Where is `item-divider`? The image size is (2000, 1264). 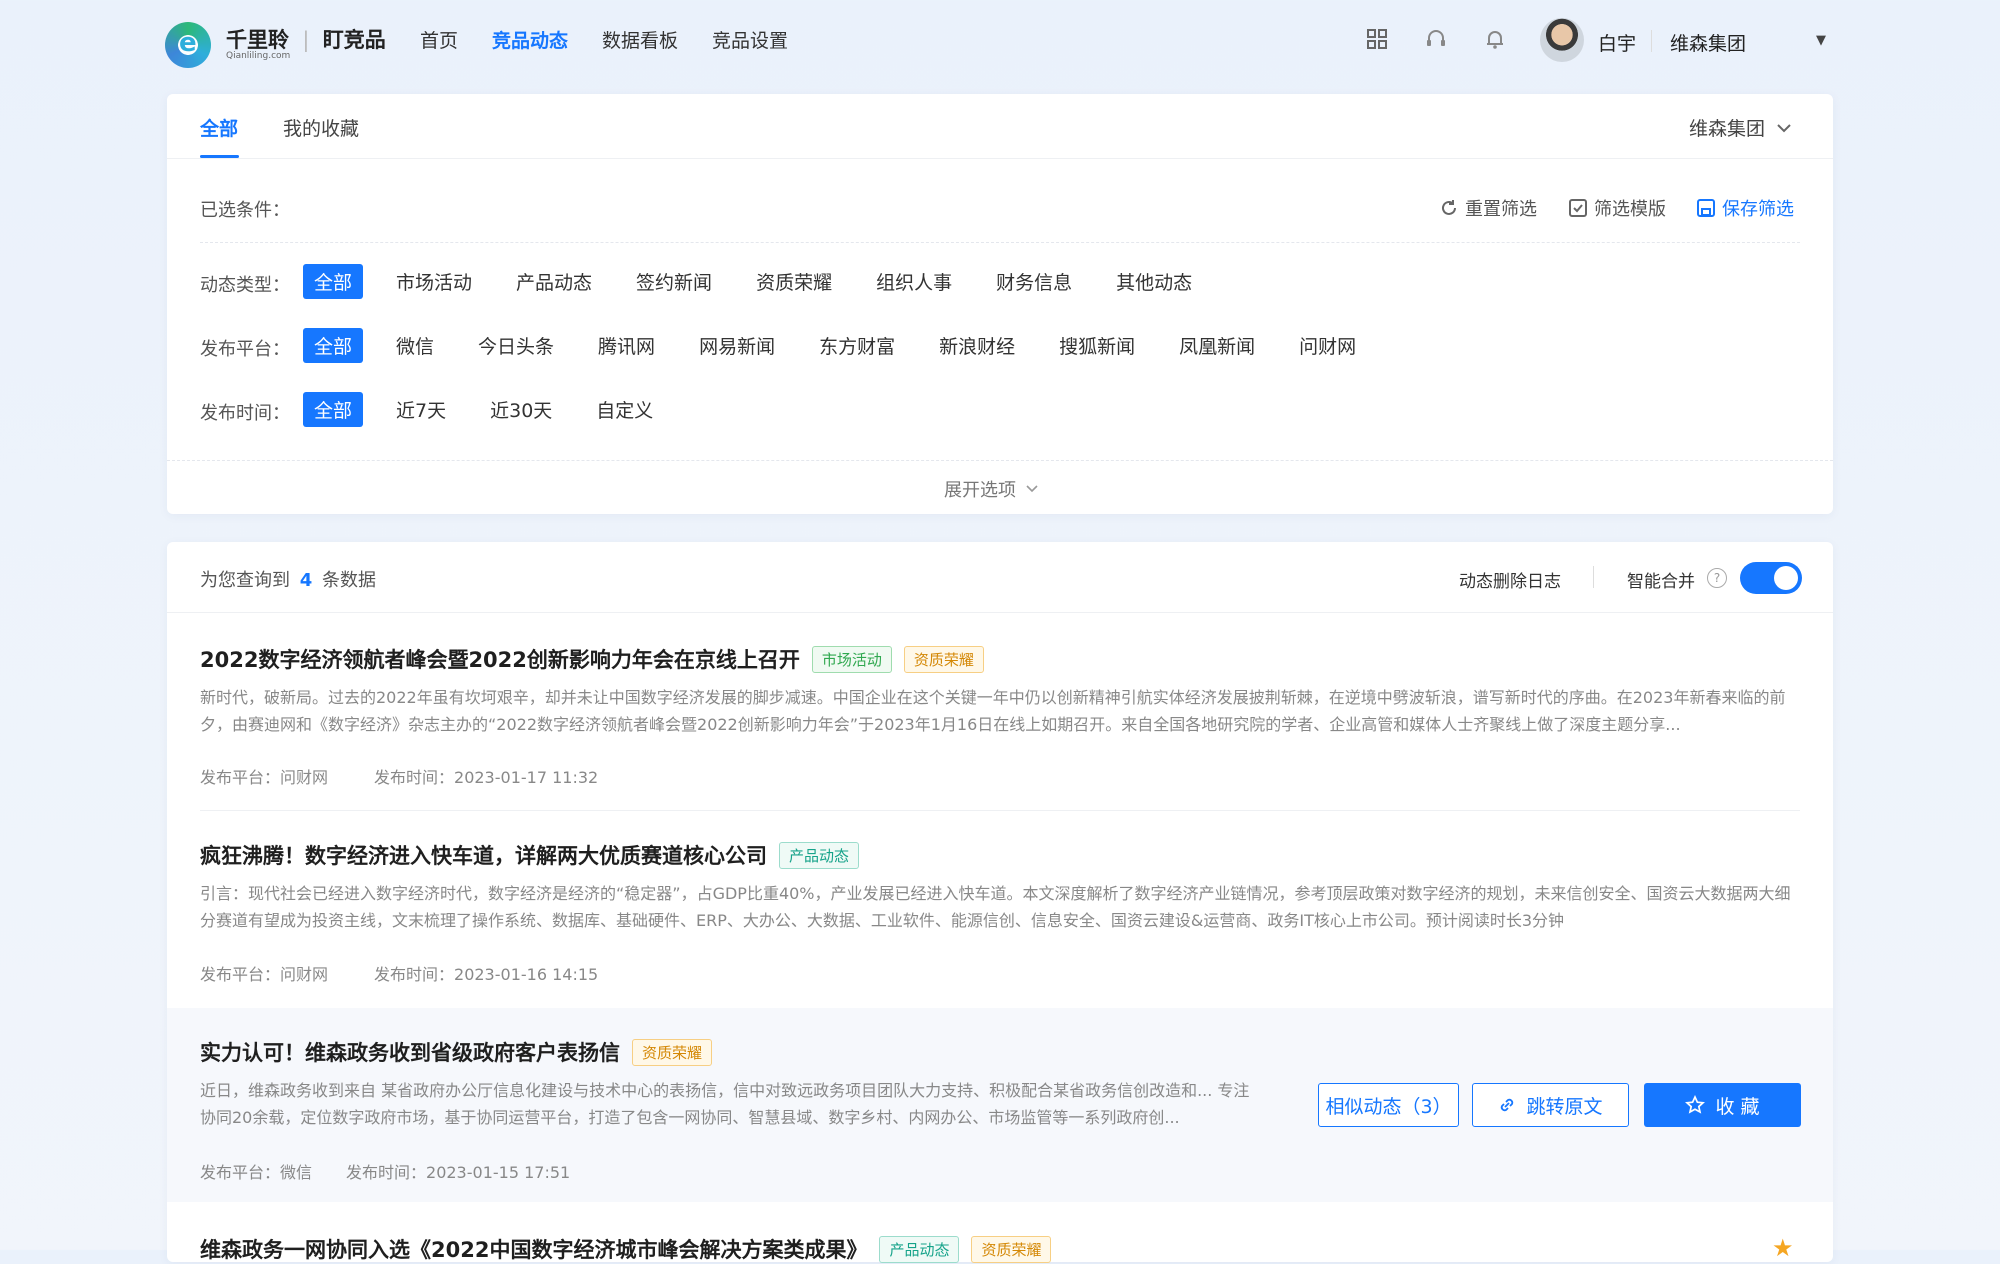
item-divider is located at coordinates (1000, 810).